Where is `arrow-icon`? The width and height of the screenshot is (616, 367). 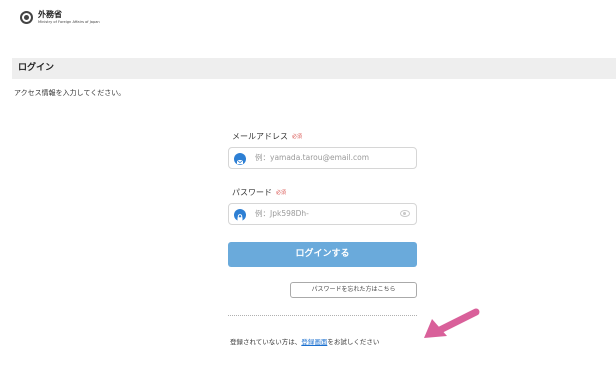 arrow-icon is located at coordinates (452, 323).